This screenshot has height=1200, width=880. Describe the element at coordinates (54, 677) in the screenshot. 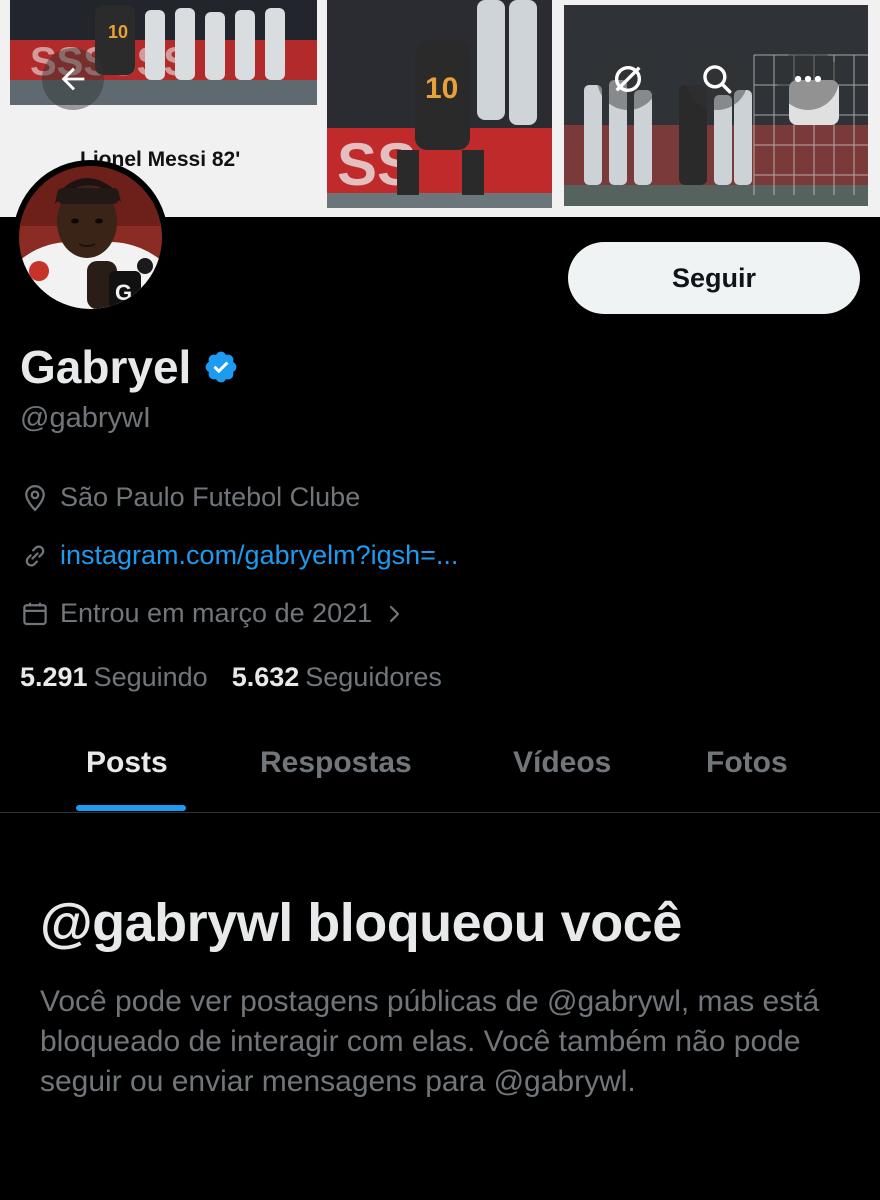

I see `following-count: 5.291` at that location.